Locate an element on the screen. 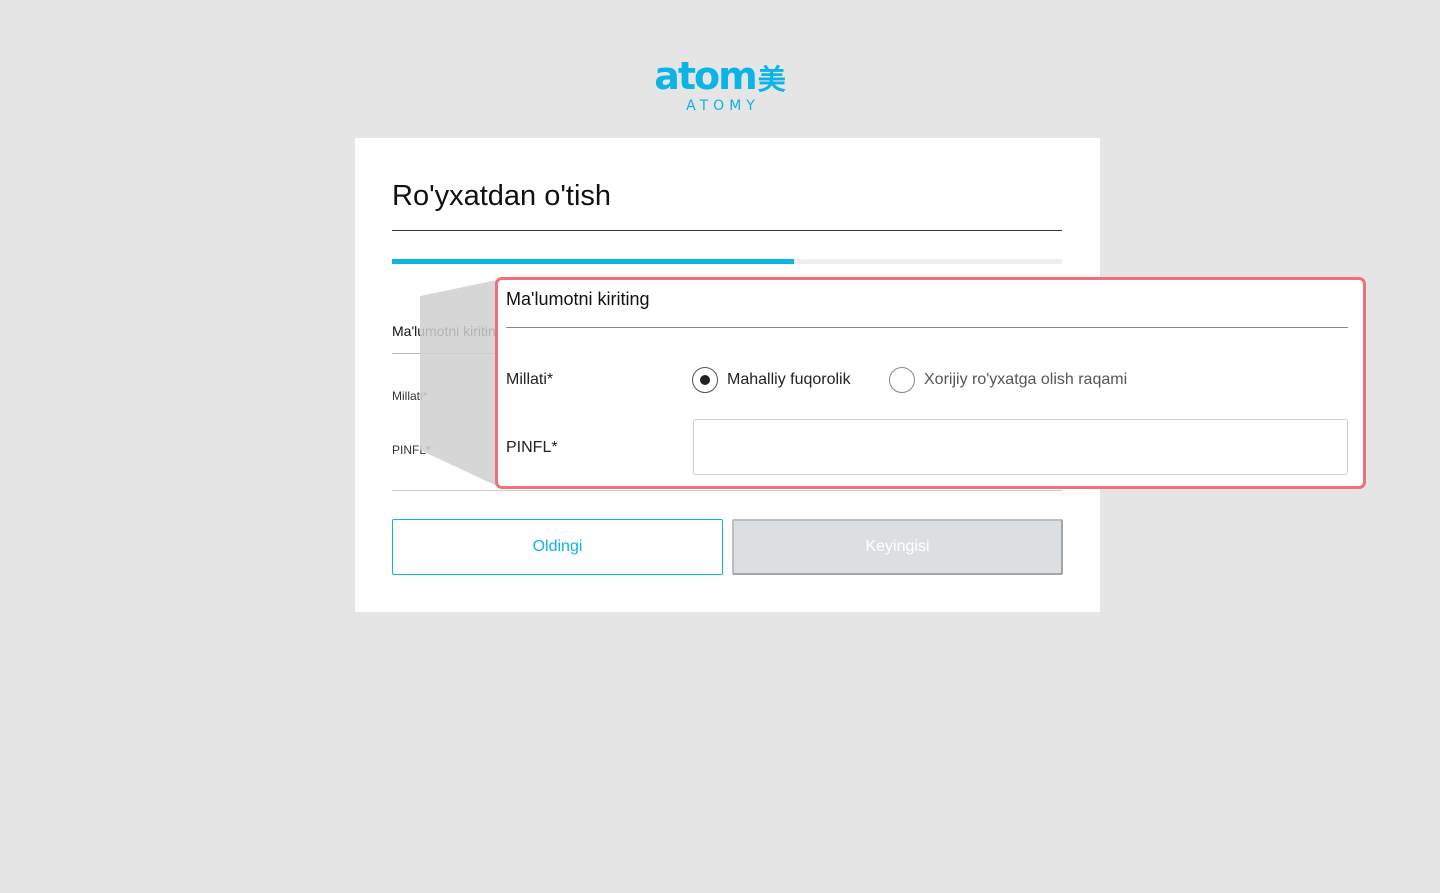  progress-bar is located at coordinates (727, 261).